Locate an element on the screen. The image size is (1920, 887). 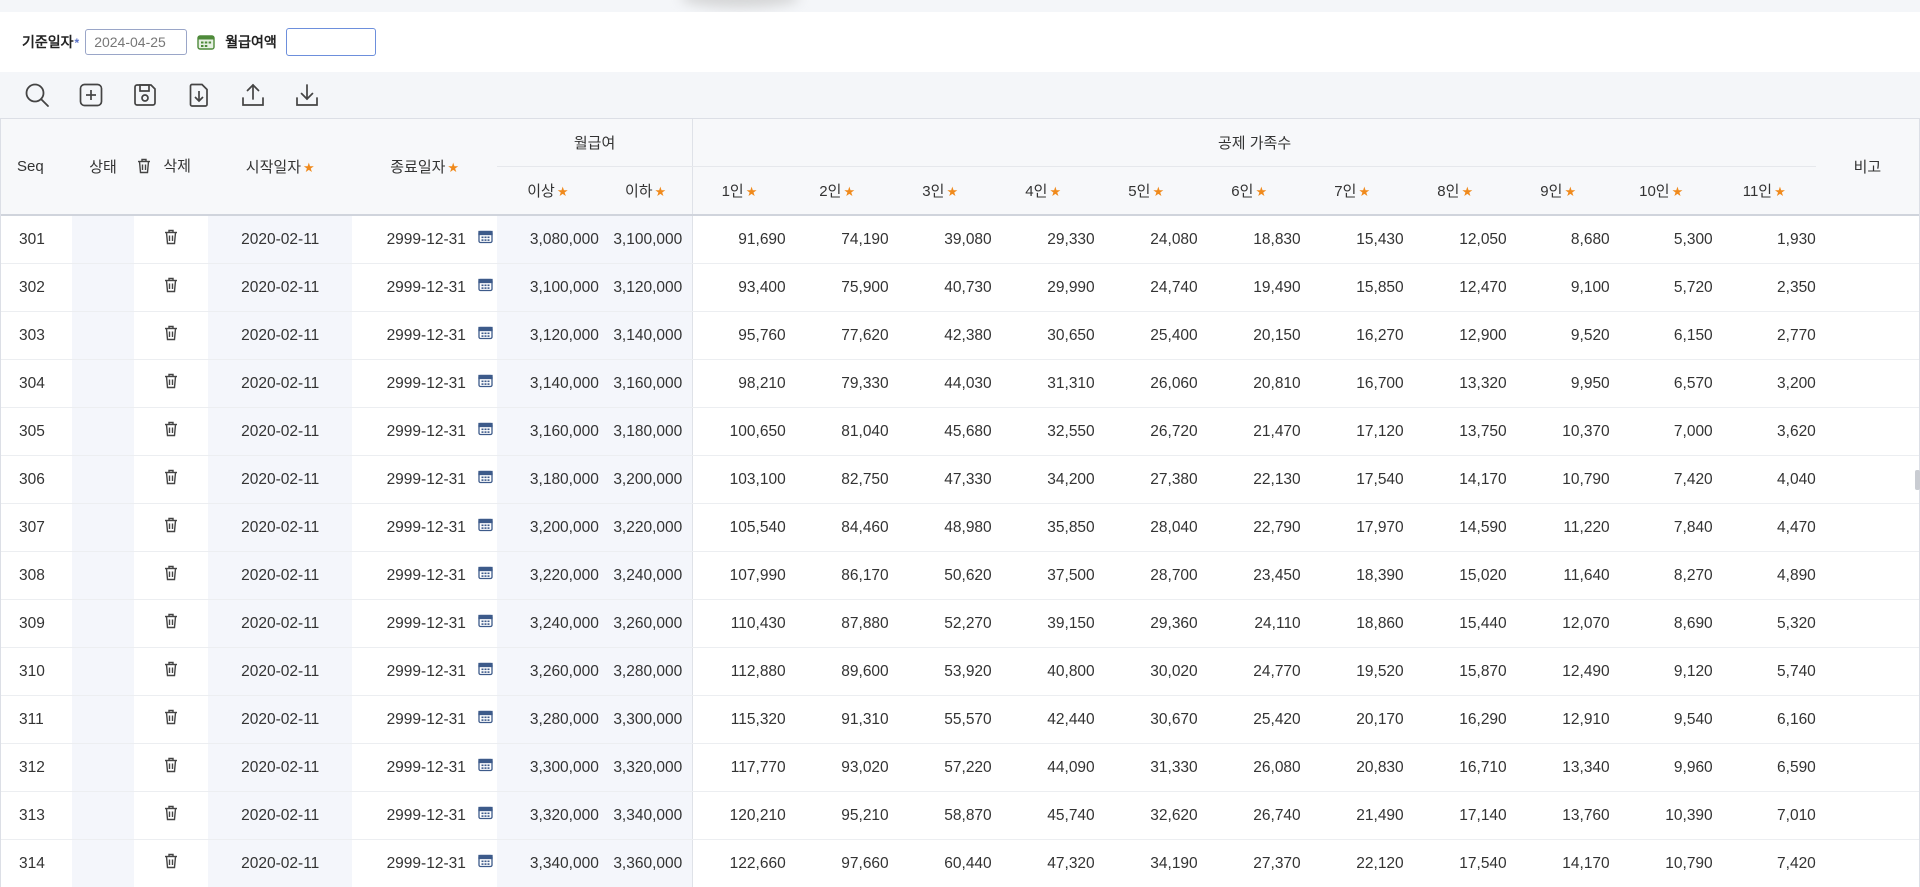
cell-family-5: 28,700 is located at coordinates (1146, 576).